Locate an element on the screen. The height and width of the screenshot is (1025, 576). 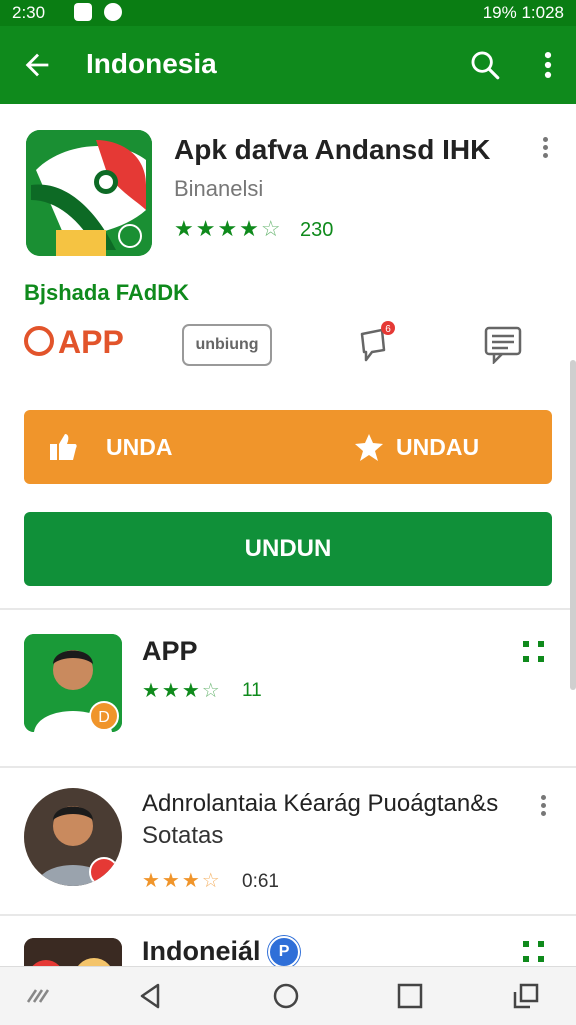
brand-logo-icon is located at coordinates (39, 341).